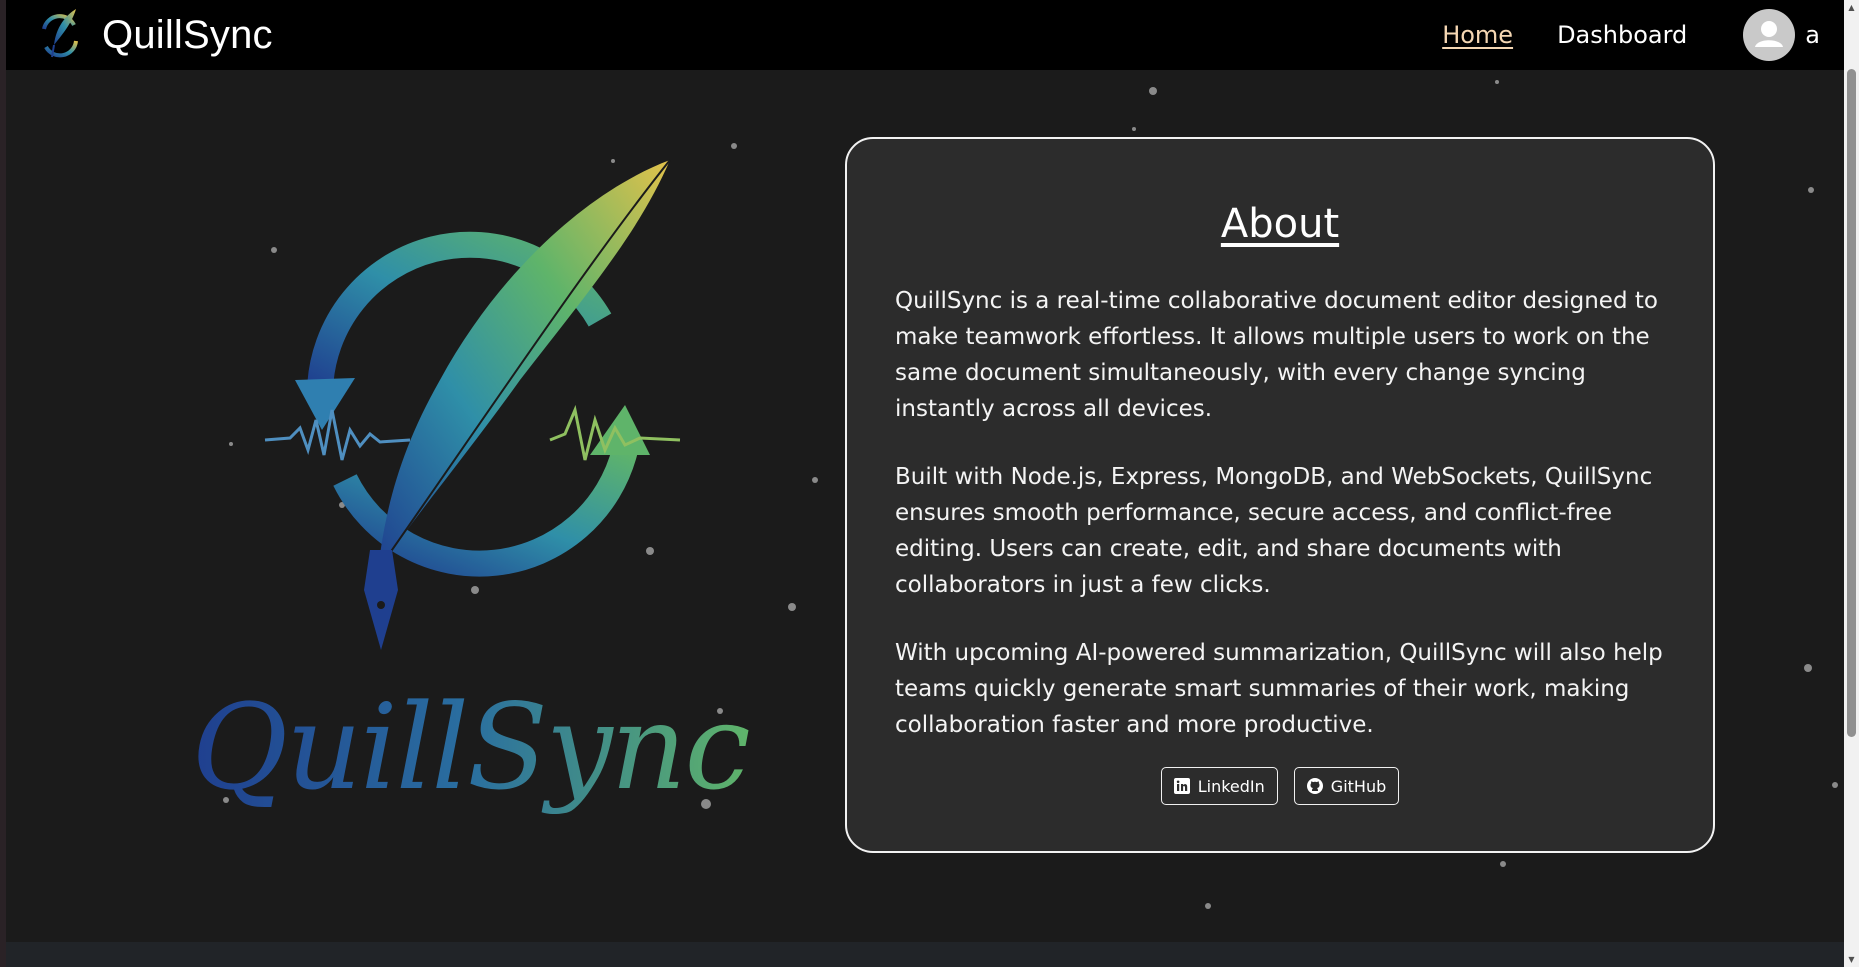  What do you see at coordinates (1314, 786) in the screenshot?
I see `github-icon` at bounding box center [1314, 786].